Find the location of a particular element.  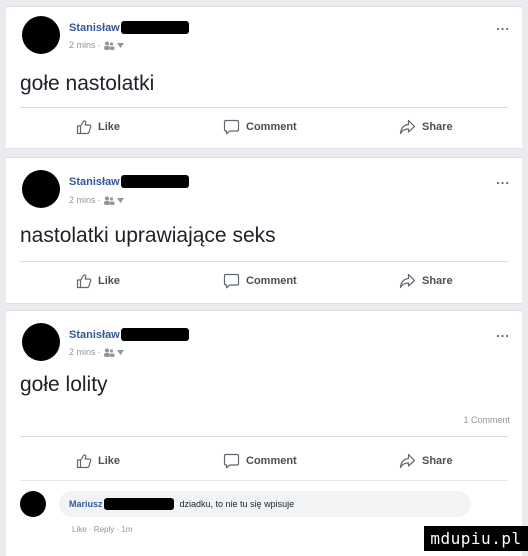

post-text: nastolatki uprawiające seks is located at coordinates (148, 235).